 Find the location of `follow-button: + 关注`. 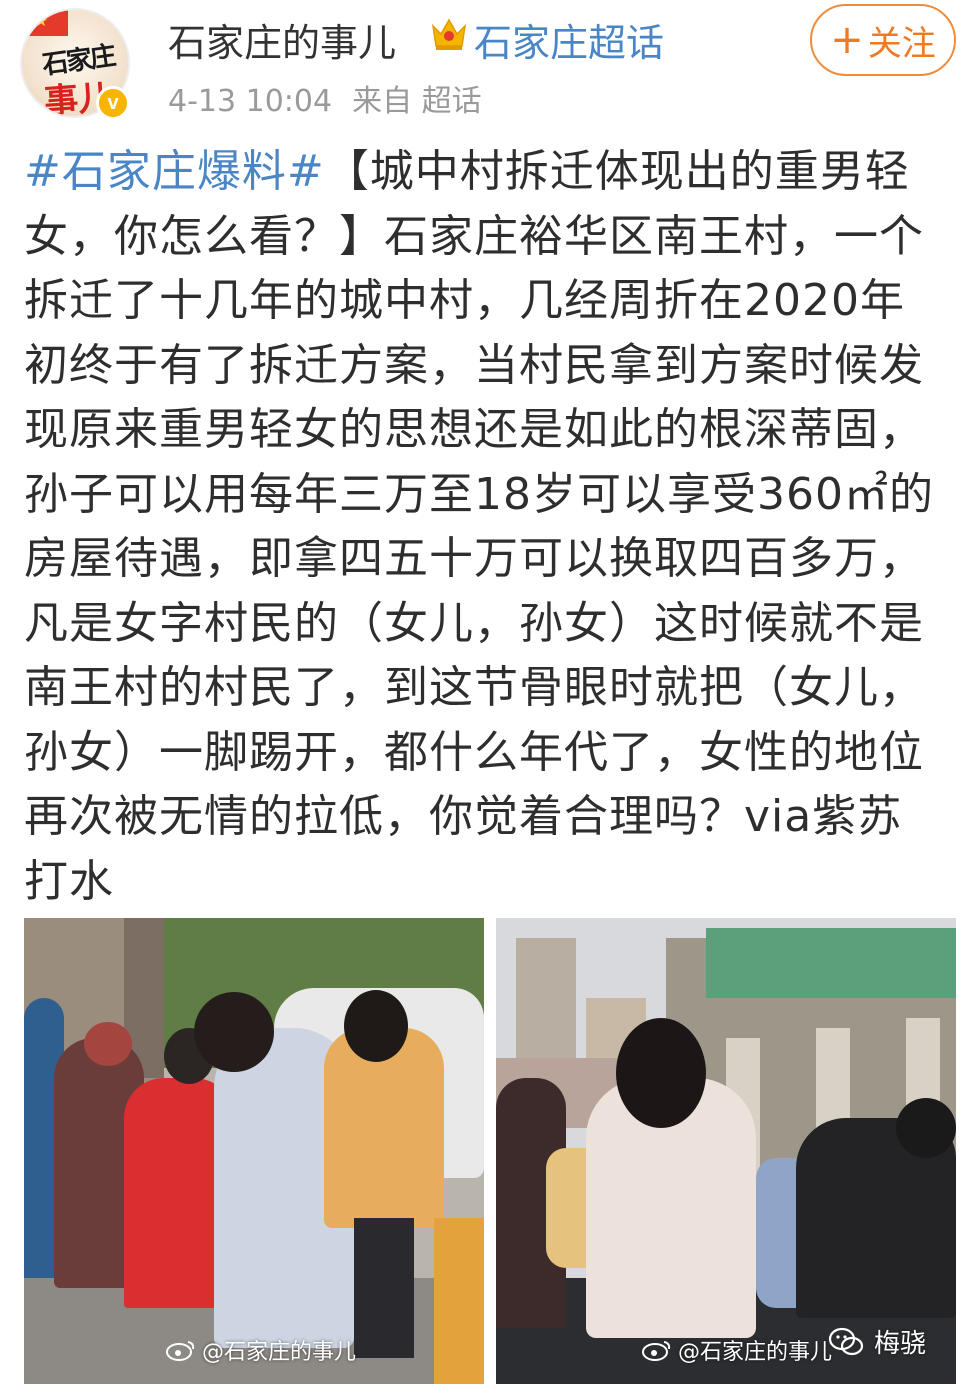

follow-button: + 关注 is located at coordinates (883, 40).